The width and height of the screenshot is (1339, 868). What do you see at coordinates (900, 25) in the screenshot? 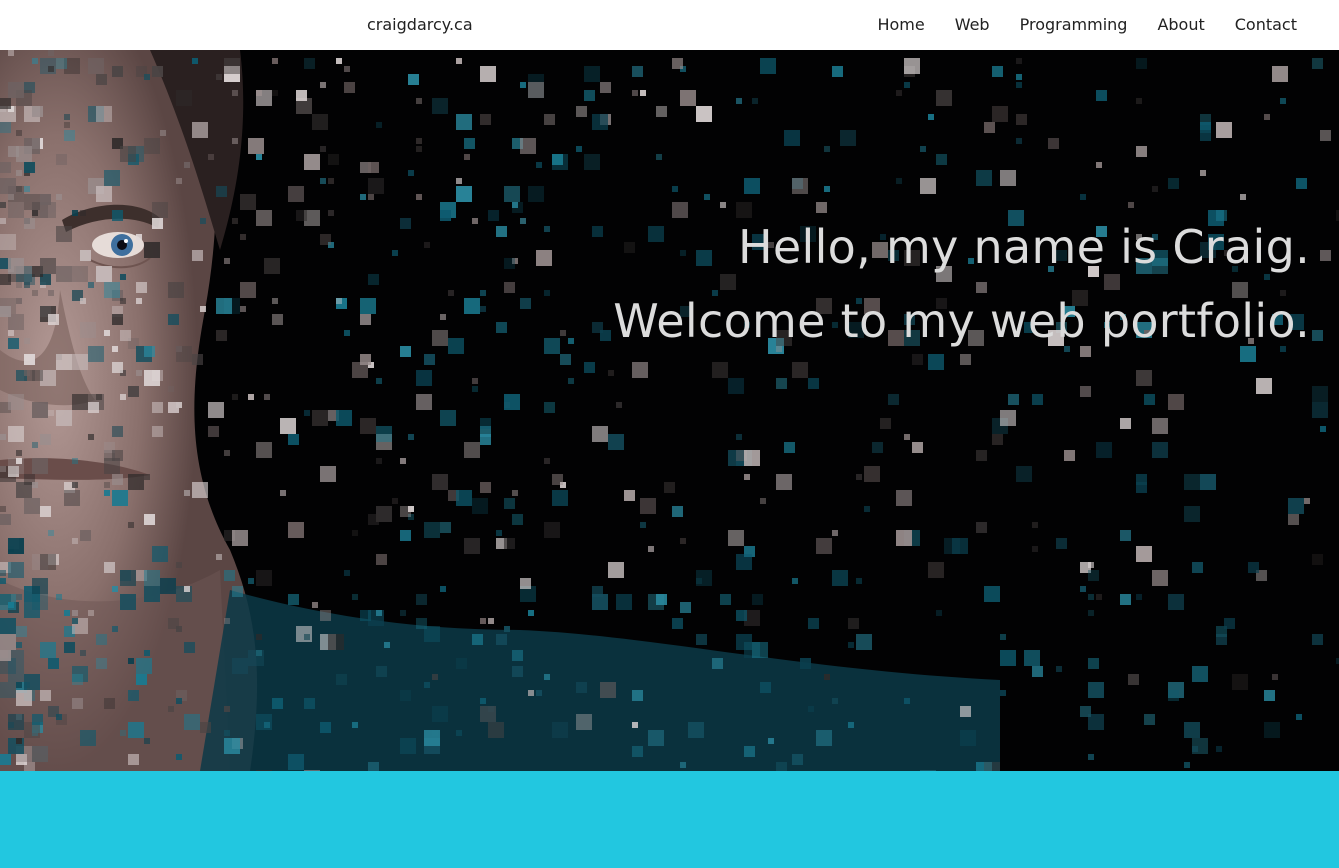
I see `nav-home-link: Home` at bounding box center [900, 25].